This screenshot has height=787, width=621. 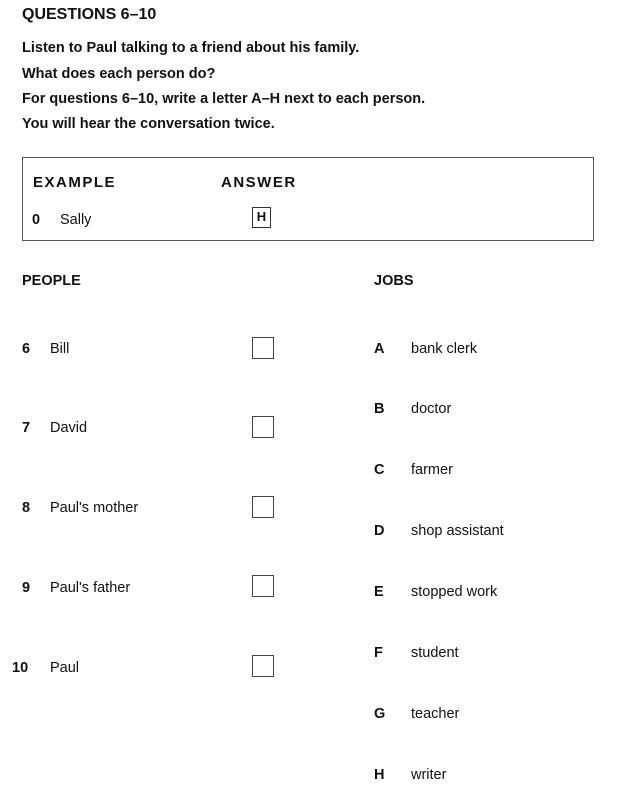 What do you see at coordinates (435, 714) in the screenshot?
I see `job-text: teacher` at bounding box center [435, 714].